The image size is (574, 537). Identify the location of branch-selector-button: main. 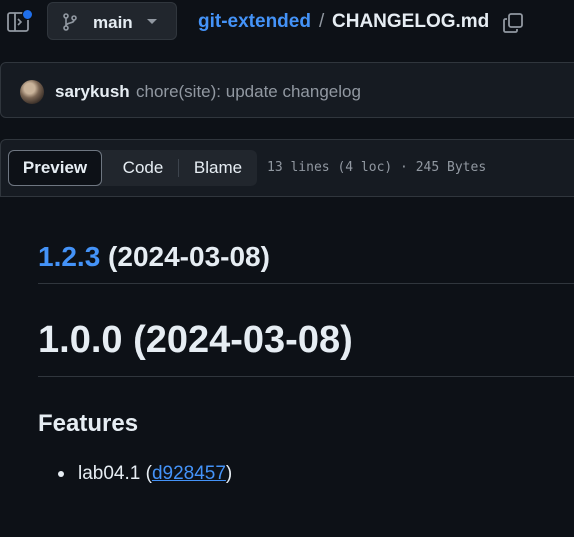
(112, 21).